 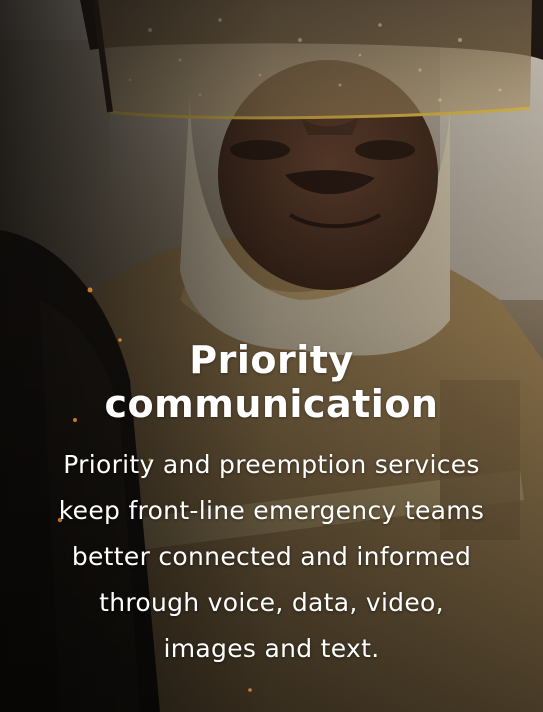 I want to click on description-line: Priority and preemption services, so click(x=271, y=464).